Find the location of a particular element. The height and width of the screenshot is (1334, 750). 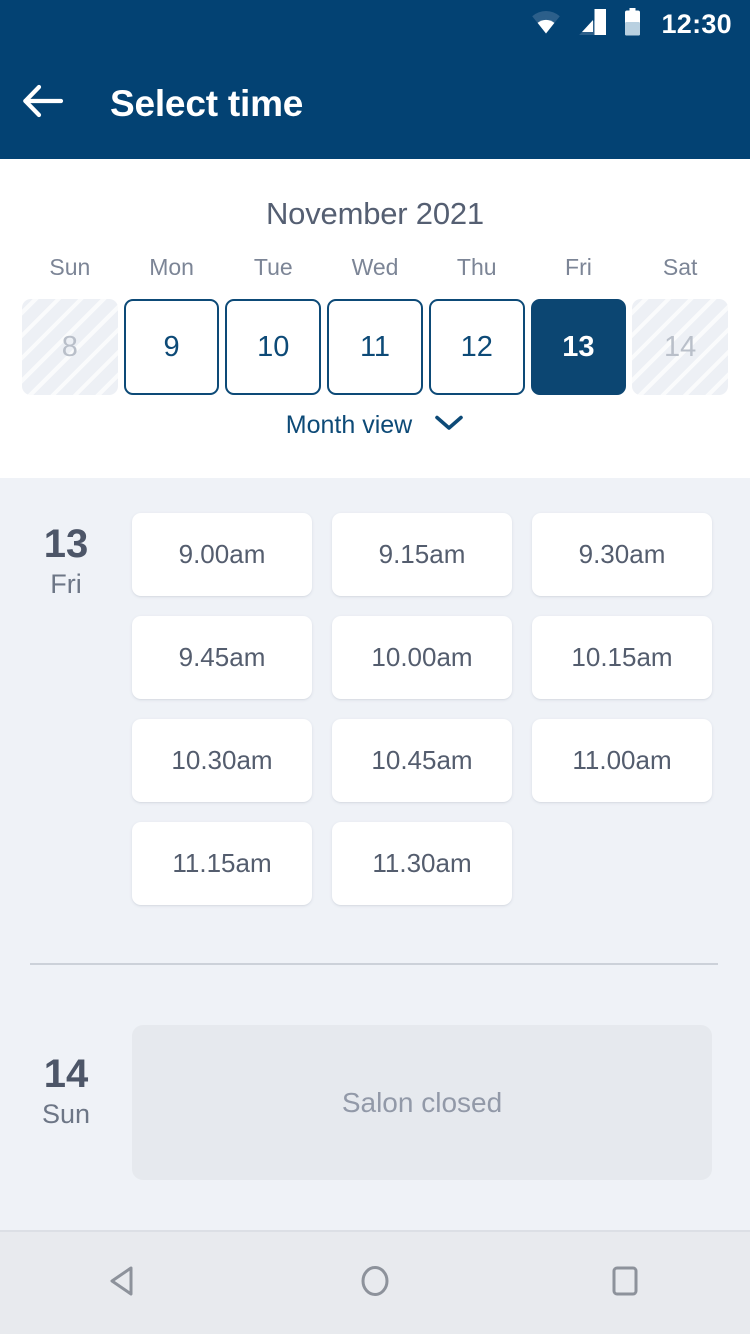

nav-home-button is located at coordinates (375, 1282).